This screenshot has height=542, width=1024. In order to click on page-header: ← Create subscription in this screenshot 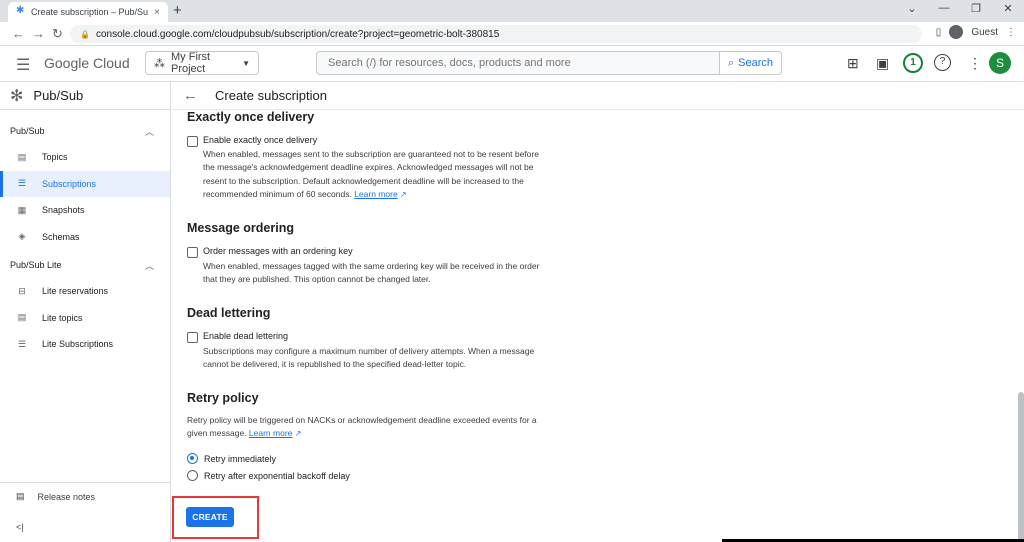, I will do `click(598, 96)`.